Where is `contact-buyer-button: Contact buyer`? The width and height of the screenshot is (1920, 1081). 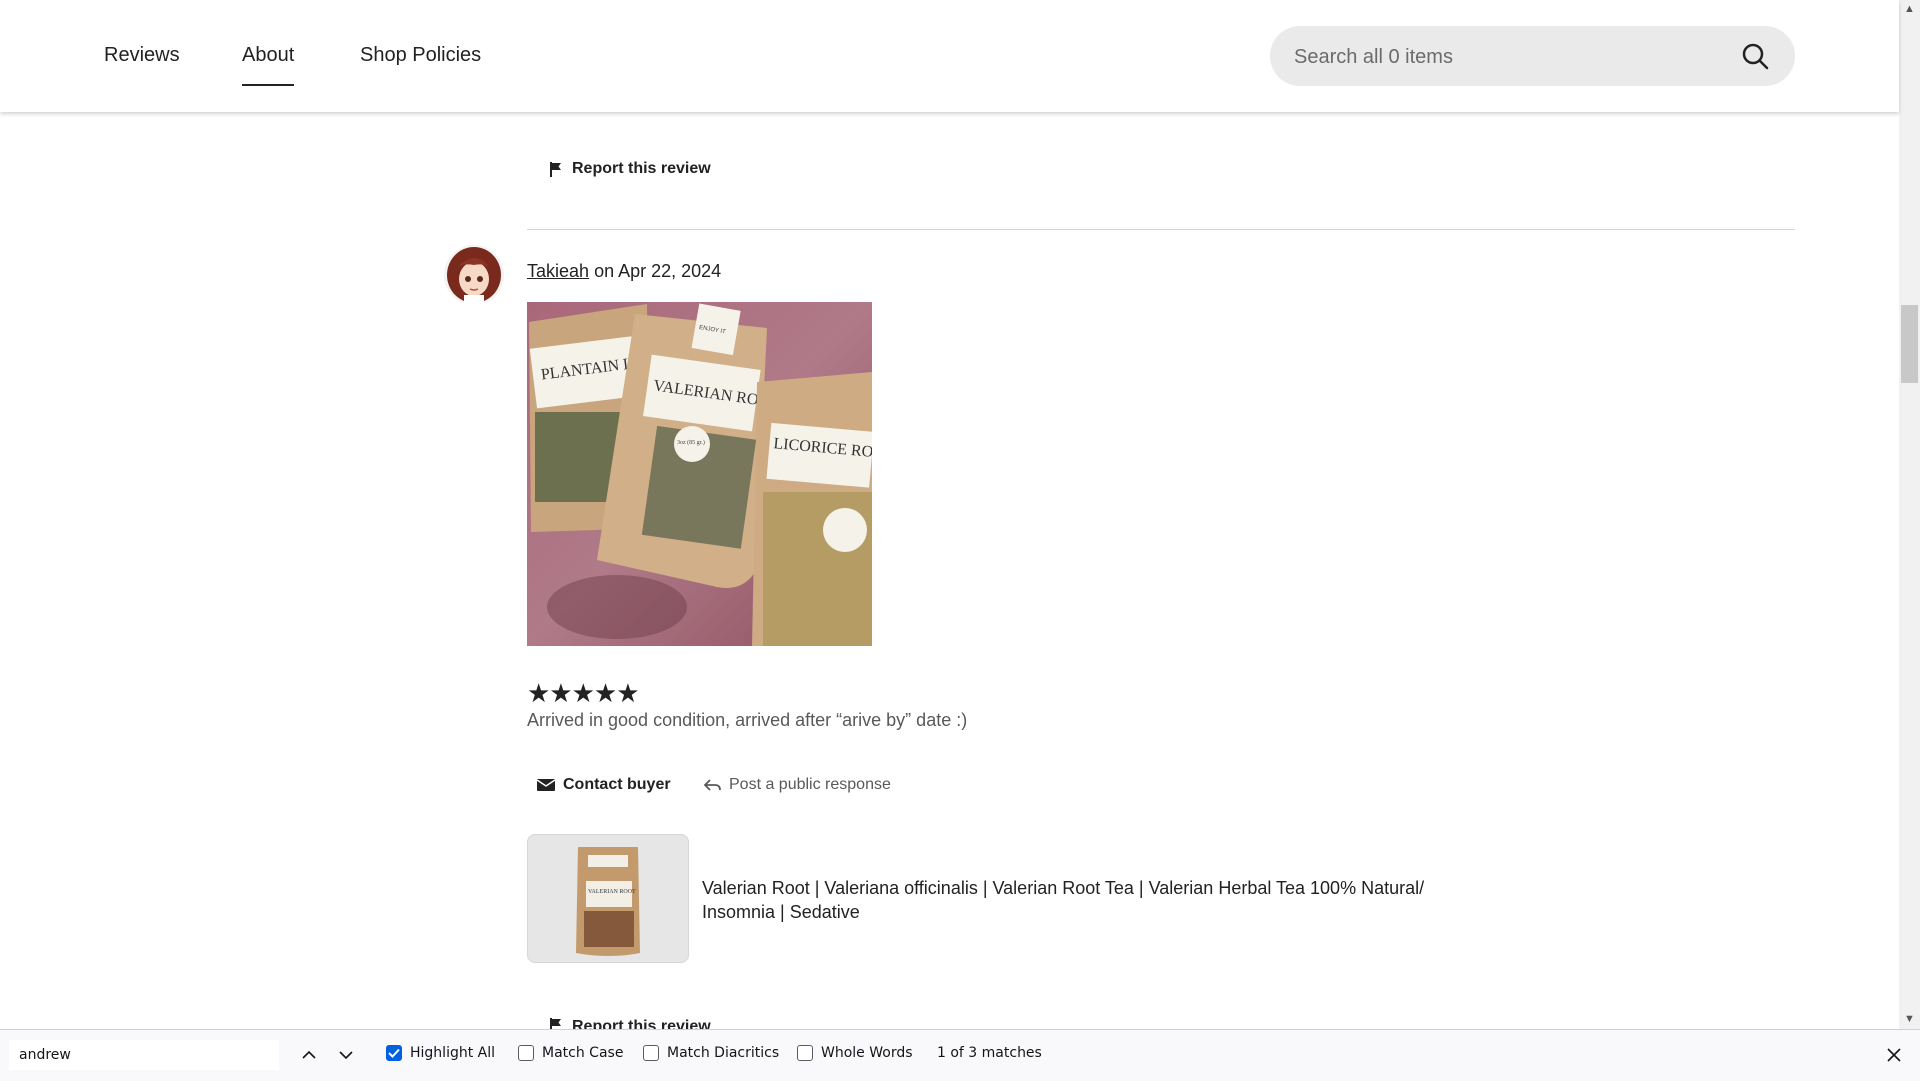
contact-buyer-button: Contact buyer is located at coordinates (604, 785).